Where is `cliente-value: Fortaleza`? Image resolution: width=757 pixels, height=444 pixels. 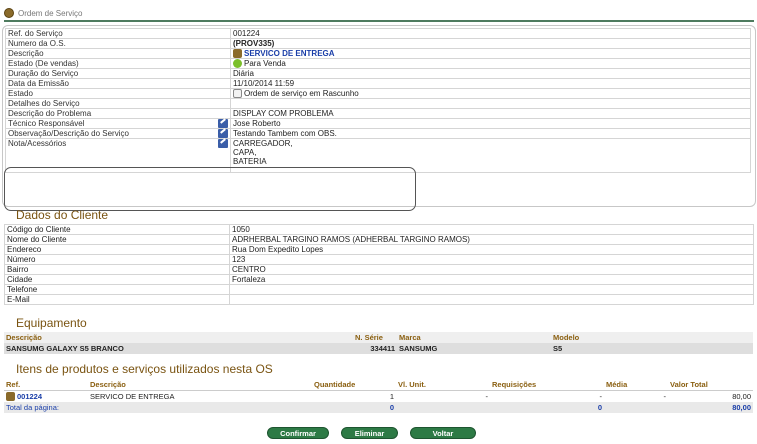 cliente-value: Fortaleza is located at coordinates (491, 279).